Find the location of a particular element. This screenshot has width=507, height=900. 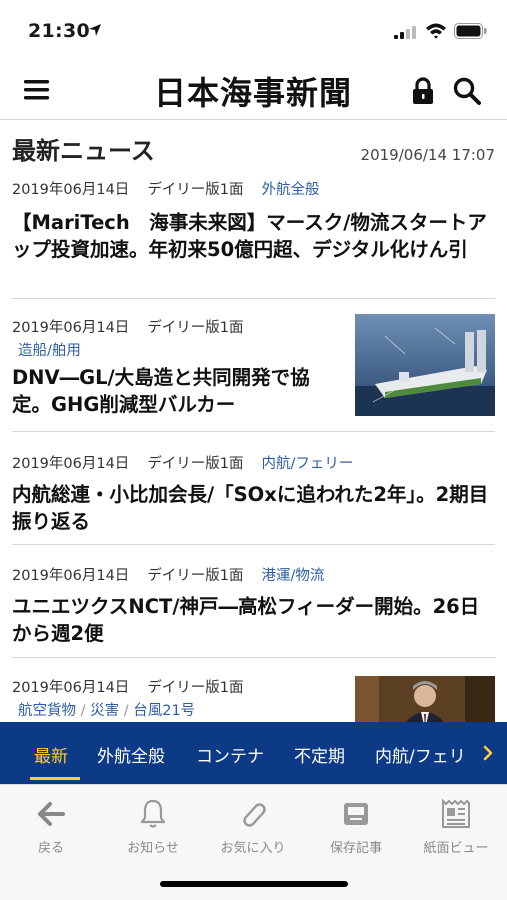

article-meta: 2019年06月14日 デイリー版1面 外航全般 is located at coordinates (253, 188).